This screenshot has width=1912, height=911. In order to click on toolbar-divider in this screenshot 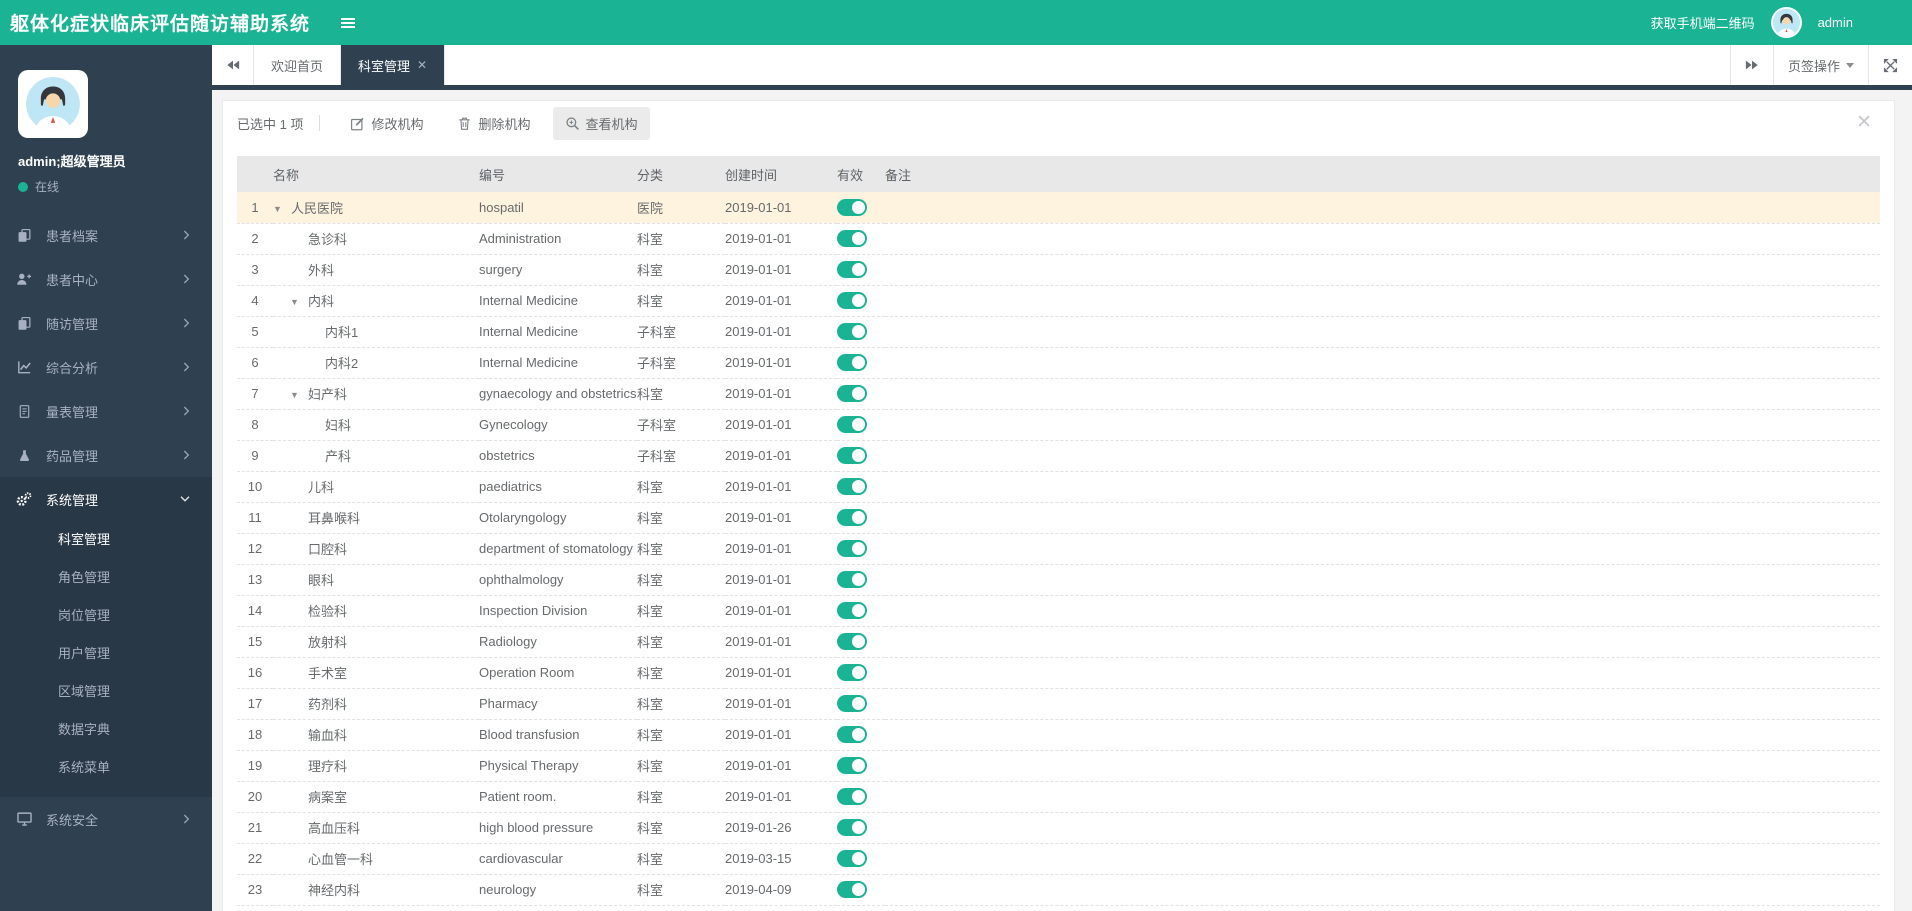, I will do `click(320, 123)`.